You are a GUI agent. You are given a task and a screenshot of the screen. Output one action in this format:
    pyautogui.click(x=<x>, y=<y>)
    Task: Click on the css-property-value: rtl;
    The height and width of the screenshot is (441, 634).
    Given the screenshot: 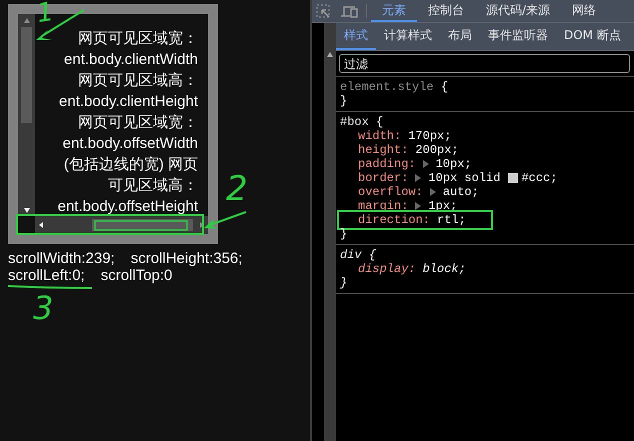 What is the action you would take?
    pyautogui.click(x=451, y=220)
    